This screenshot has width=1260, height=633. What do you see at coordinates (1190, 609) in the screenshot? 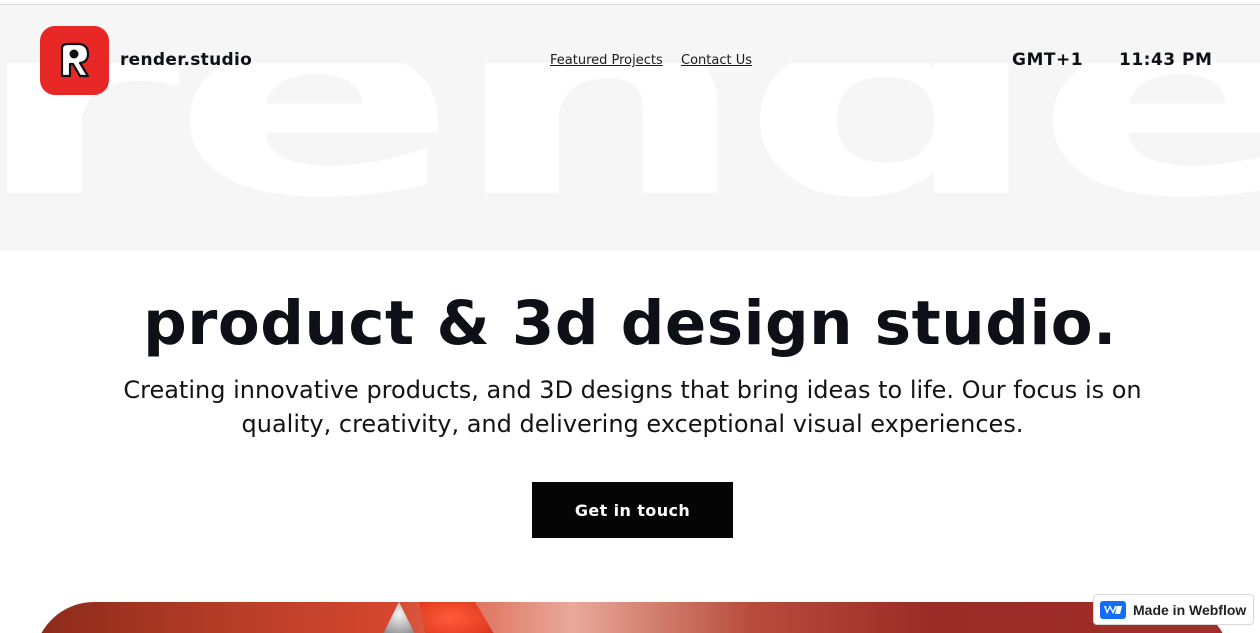
I see `webflow-badge-label: Made in Webflow` at bounding box center [1190, 609].